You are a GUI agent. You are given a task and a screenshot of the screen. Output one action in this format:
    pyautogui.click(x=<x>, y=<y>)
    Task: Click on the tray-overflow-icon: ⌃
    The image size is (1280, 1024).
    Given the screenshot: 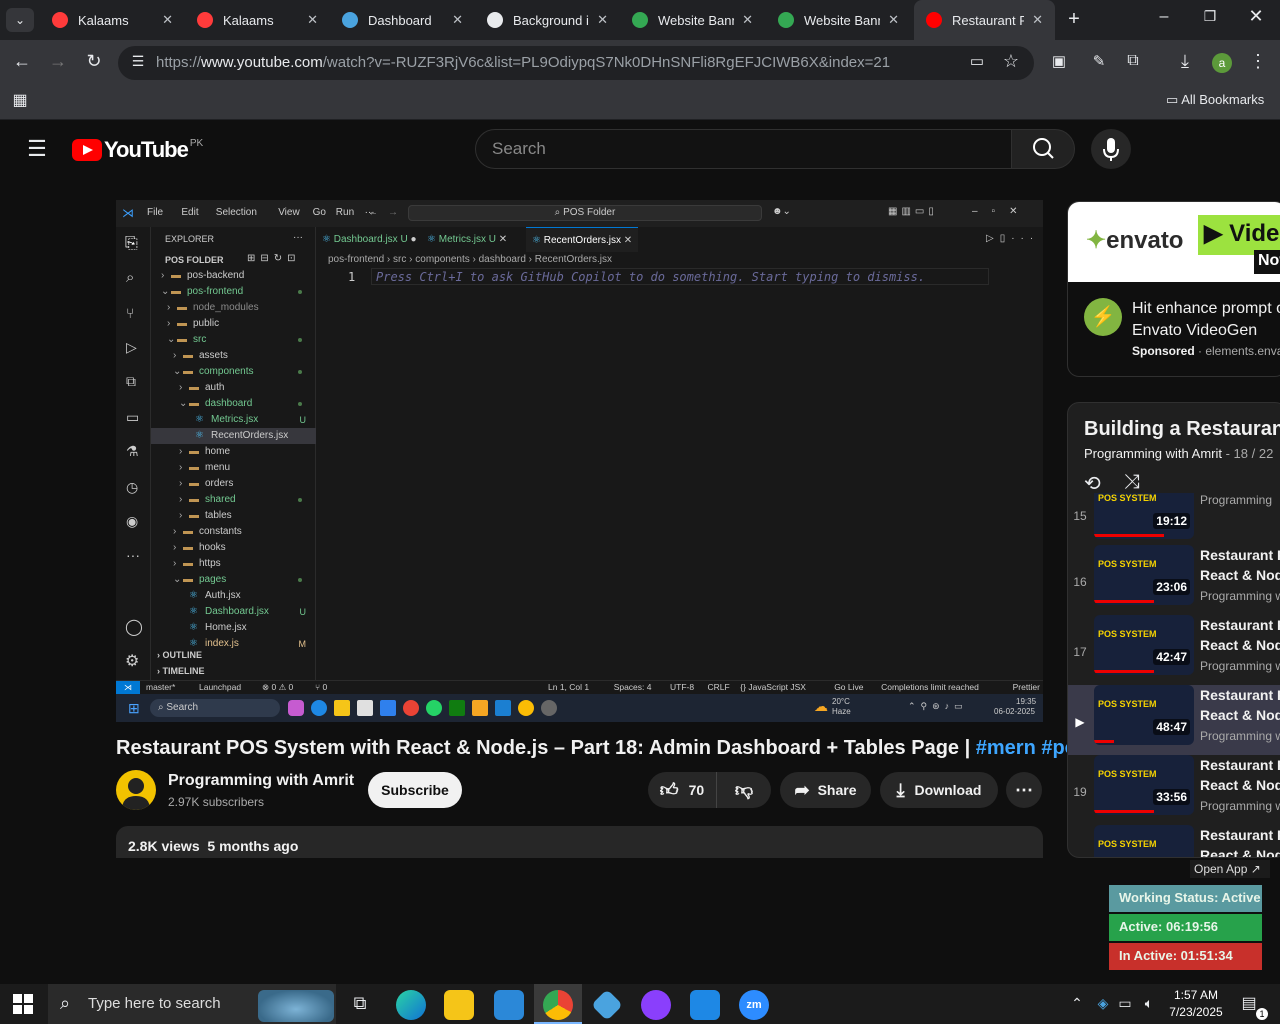 What is the action you would take?
    pyautogui.click(x=1077, y=1003)
    